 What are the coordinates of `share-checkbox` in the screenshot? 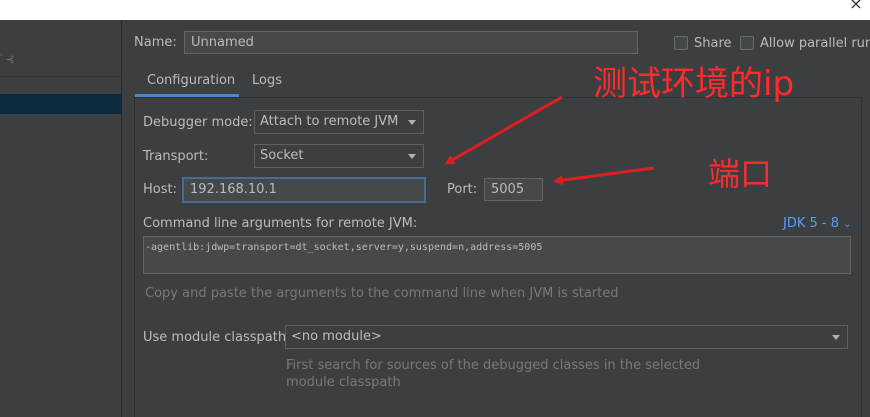 It's located at (681, 43).